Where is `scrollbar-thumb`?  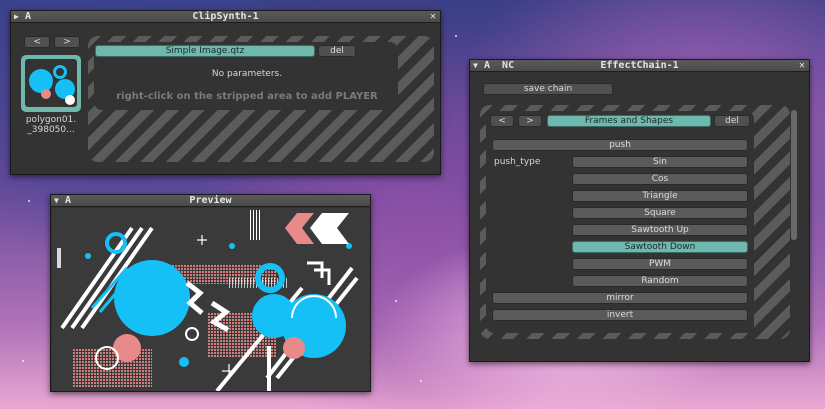
scrollbar-thumb is located at coordinates (794, 175).